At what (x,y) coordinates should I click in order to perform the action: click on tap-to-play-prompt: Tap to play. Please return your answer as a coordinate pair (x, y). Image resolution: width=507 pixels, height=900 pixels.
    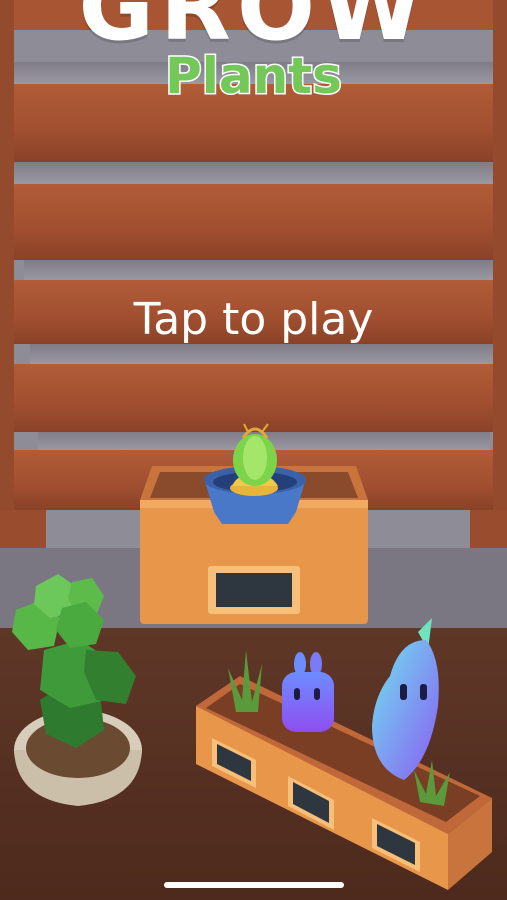
    Looking at the image, I should click on (253, 320).